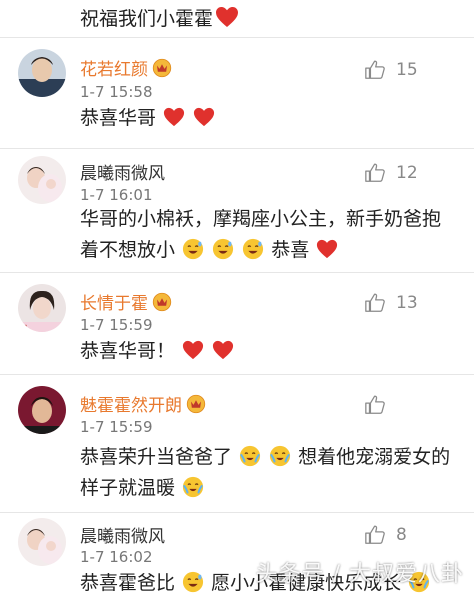 This screenshot has width=474, height=596. What do you see at coordinates (42, 308) in the screenshot?
I see `avatar: ♥` at bounding box center [42, 308].